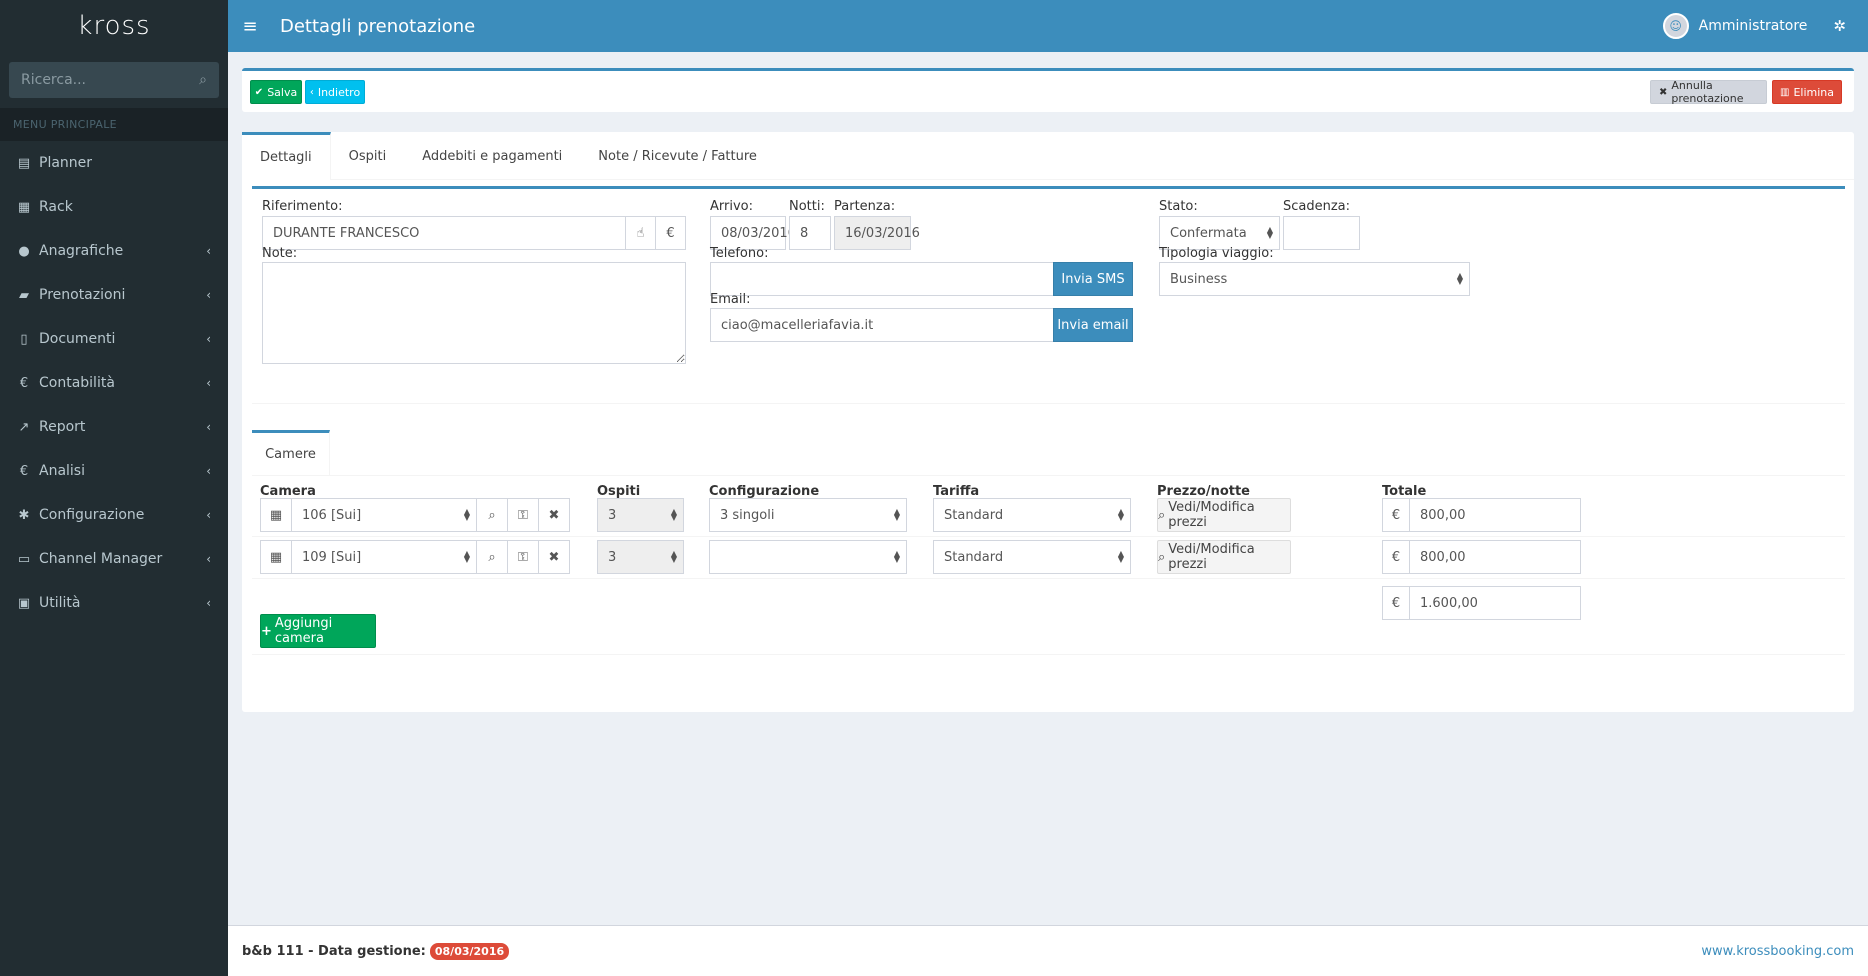 The image size is (1868, 976). What do you see at coordinates (882, 325) in the screenshot?
I see `email-input: ciao@macelleriafavia.it` at bounding box center [882, 325].